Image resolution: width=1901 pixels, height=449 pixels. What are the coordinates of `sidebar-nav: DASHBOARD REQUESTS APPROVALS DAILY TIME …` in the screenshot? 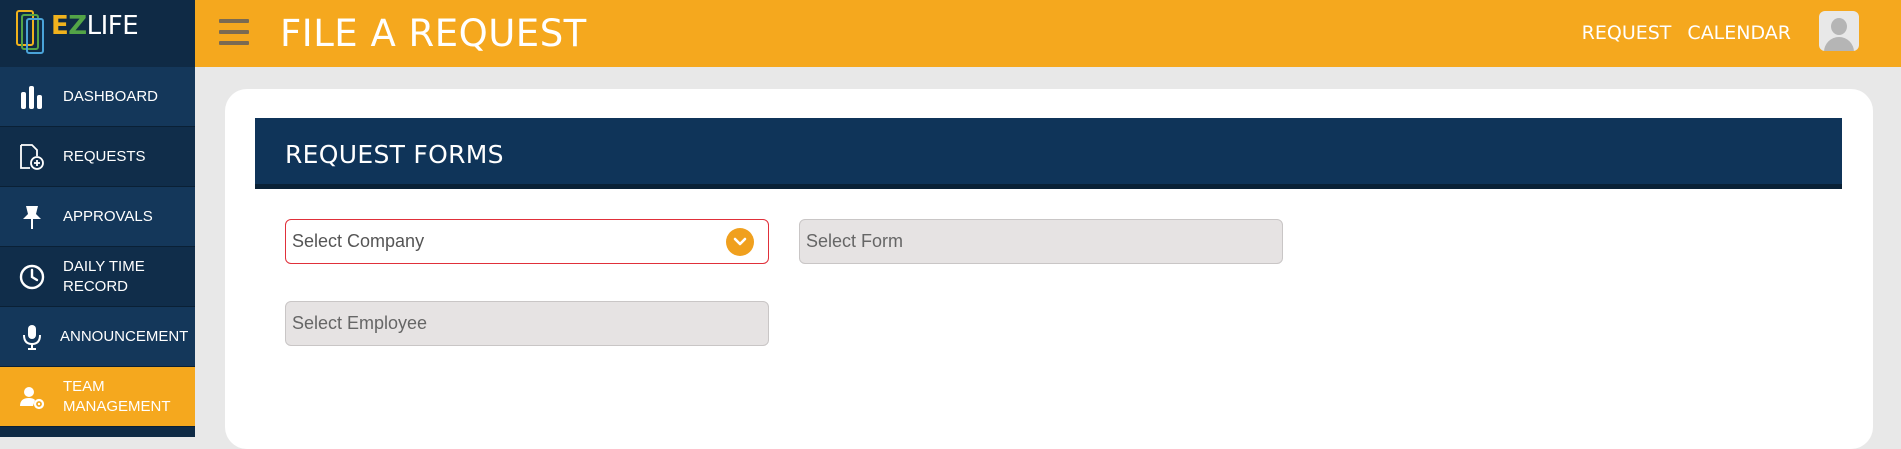 It's located at (97, 247).